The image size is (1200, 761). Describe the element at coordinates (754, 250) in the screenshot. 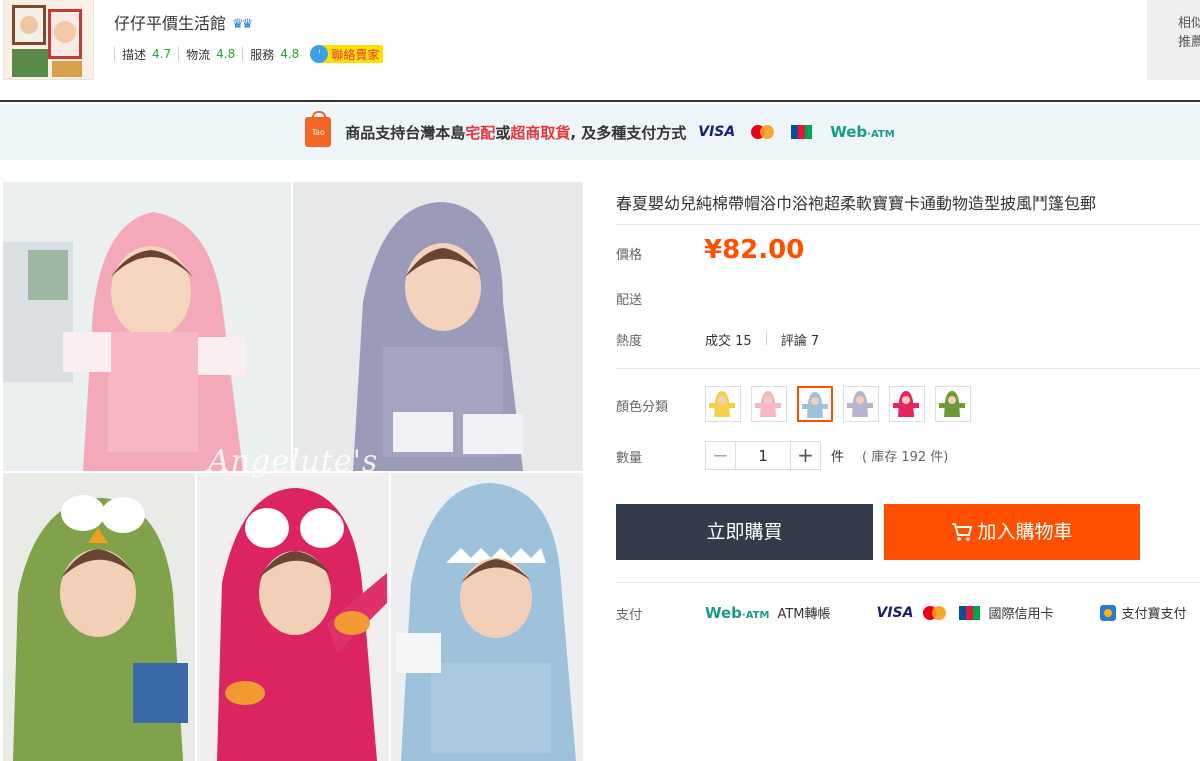

I see `product-price: ¥82.00` at that location.